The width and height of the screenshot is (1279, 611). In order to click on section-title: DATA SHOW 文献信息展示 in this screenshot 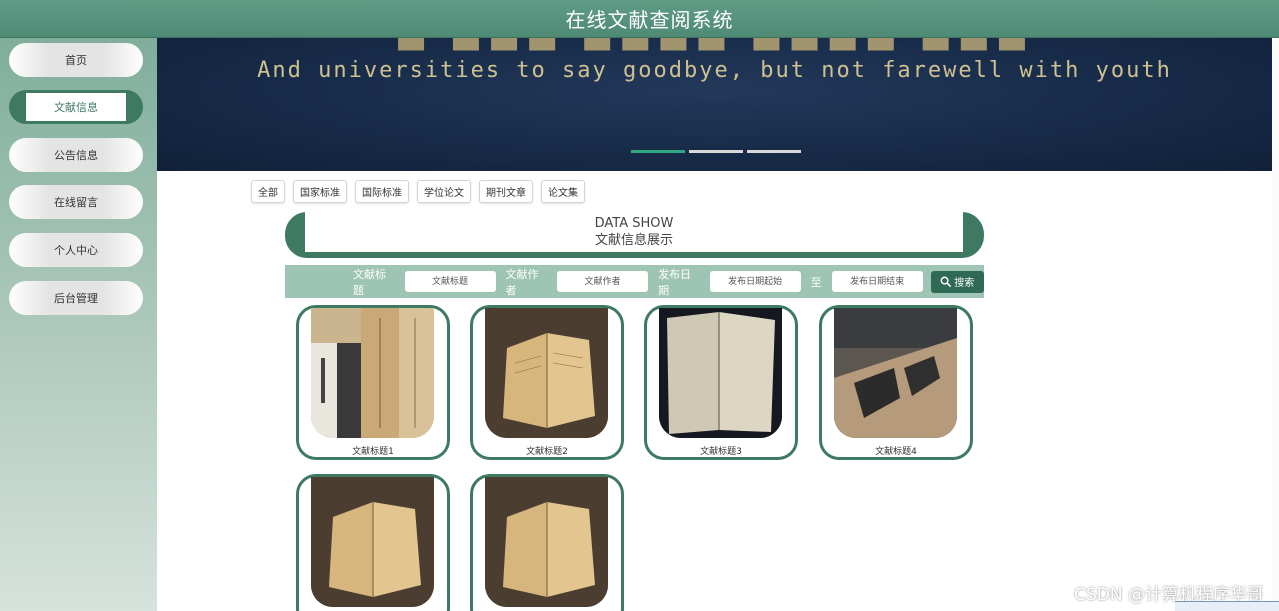, I will do `click(634, 232)`.